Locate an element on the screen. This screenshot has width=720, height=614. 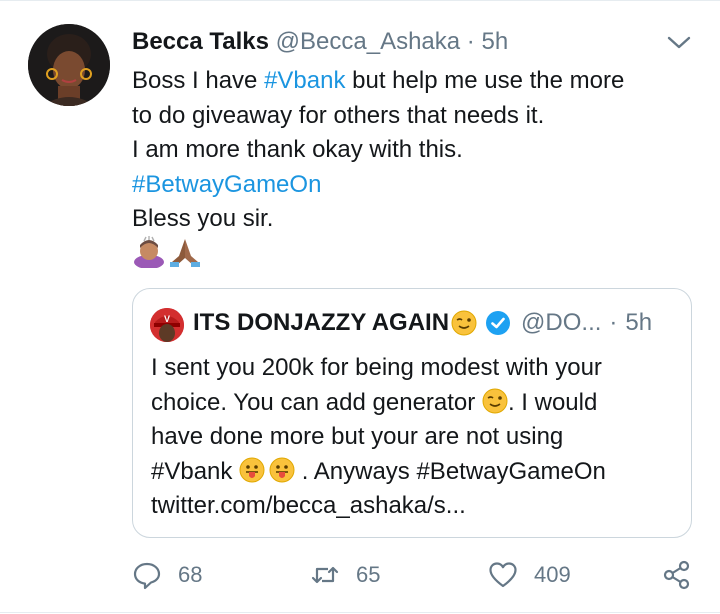
tweet-emoji-row is located at coordinates (169, 252).